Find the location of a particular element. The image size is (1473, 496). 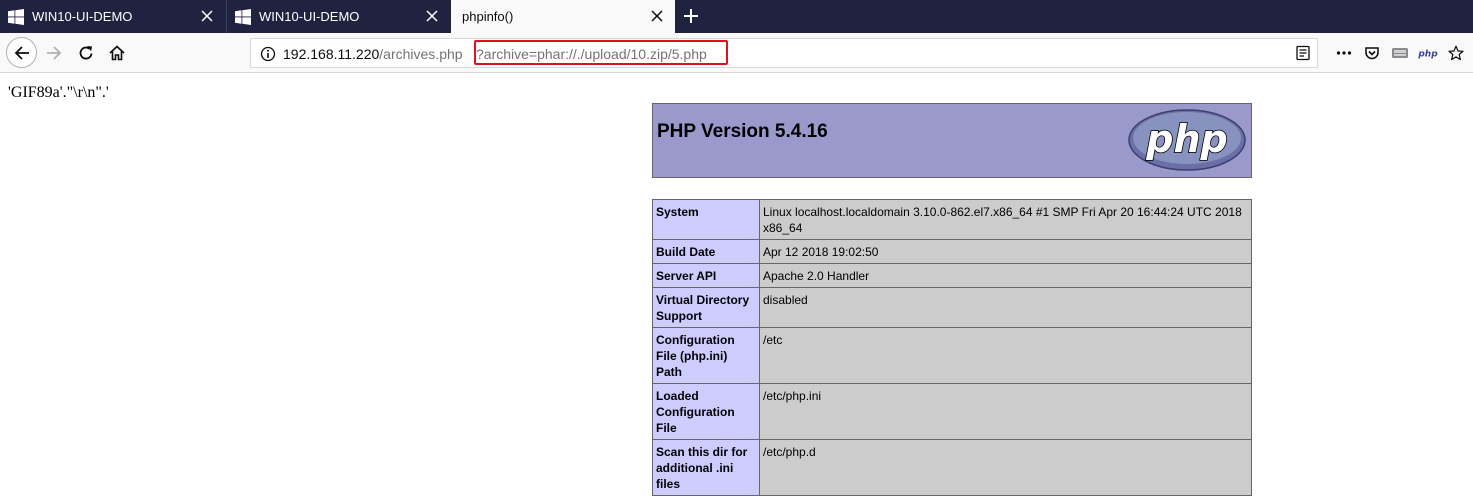

home-icon is located at coordinates (117, 53).